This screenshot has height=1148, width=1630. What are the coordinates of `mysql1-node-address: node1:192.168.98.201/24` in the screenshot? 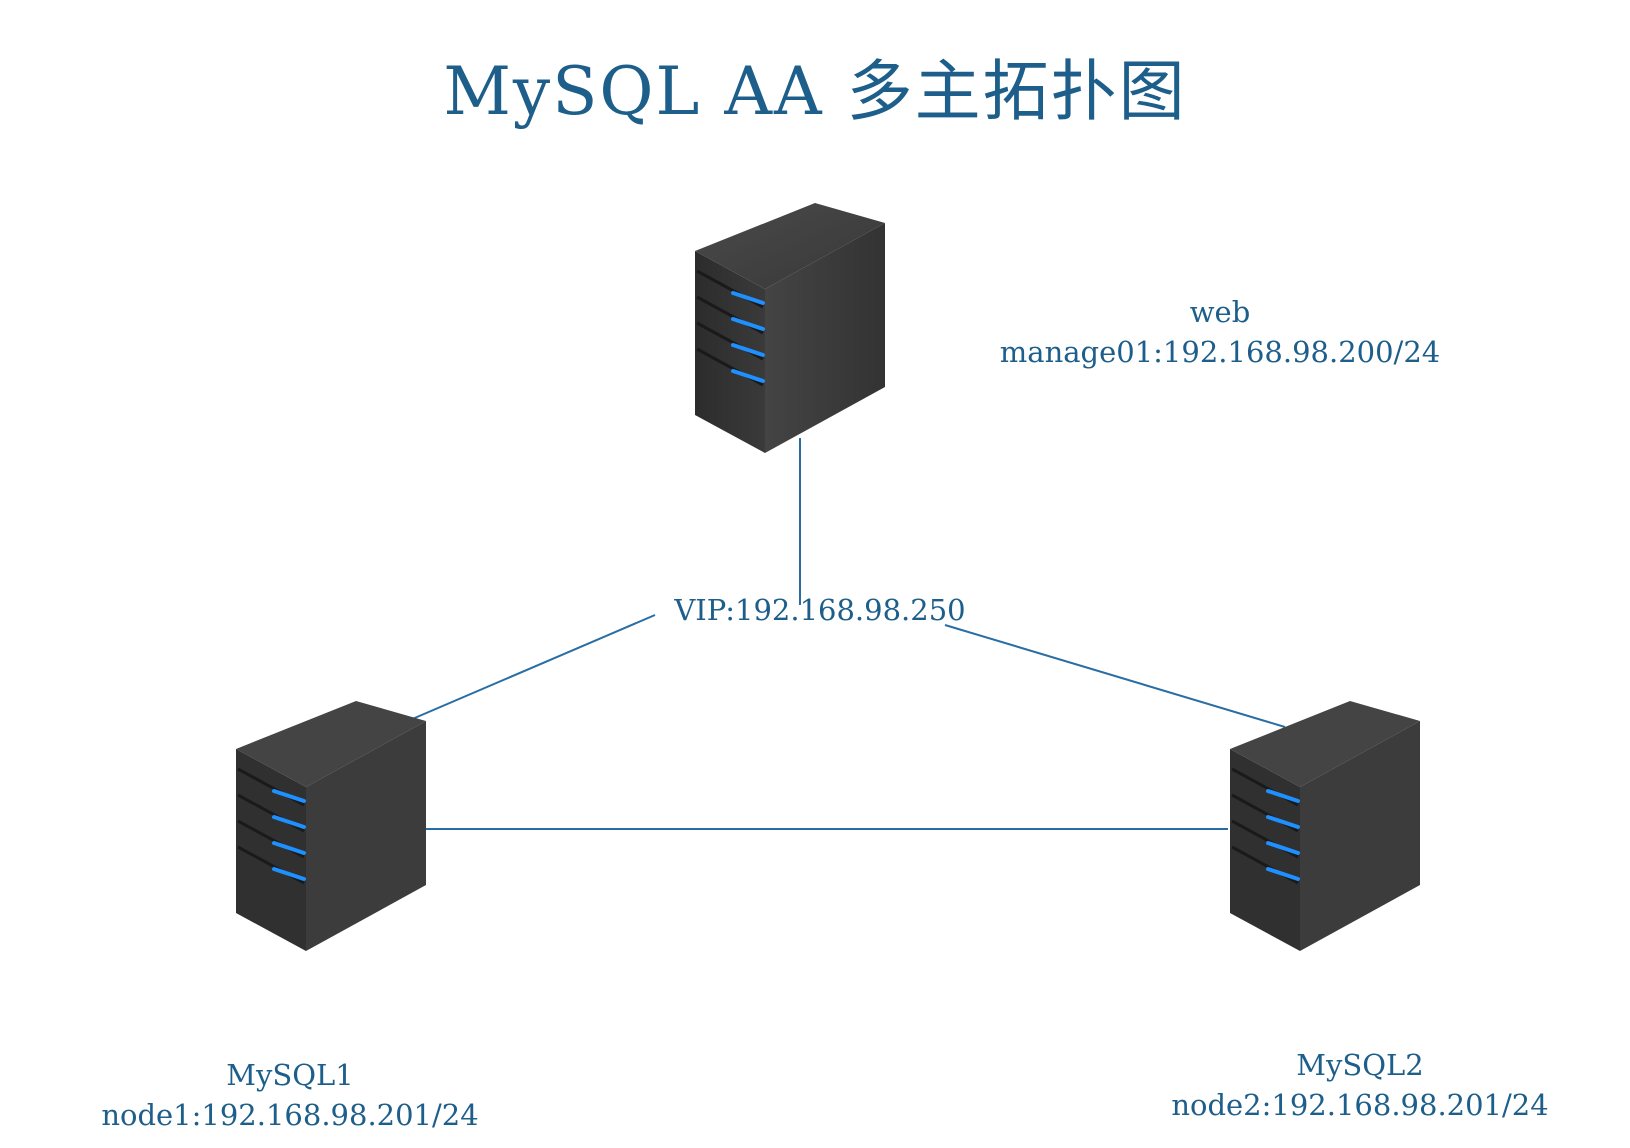 It's located at (290, 1115).